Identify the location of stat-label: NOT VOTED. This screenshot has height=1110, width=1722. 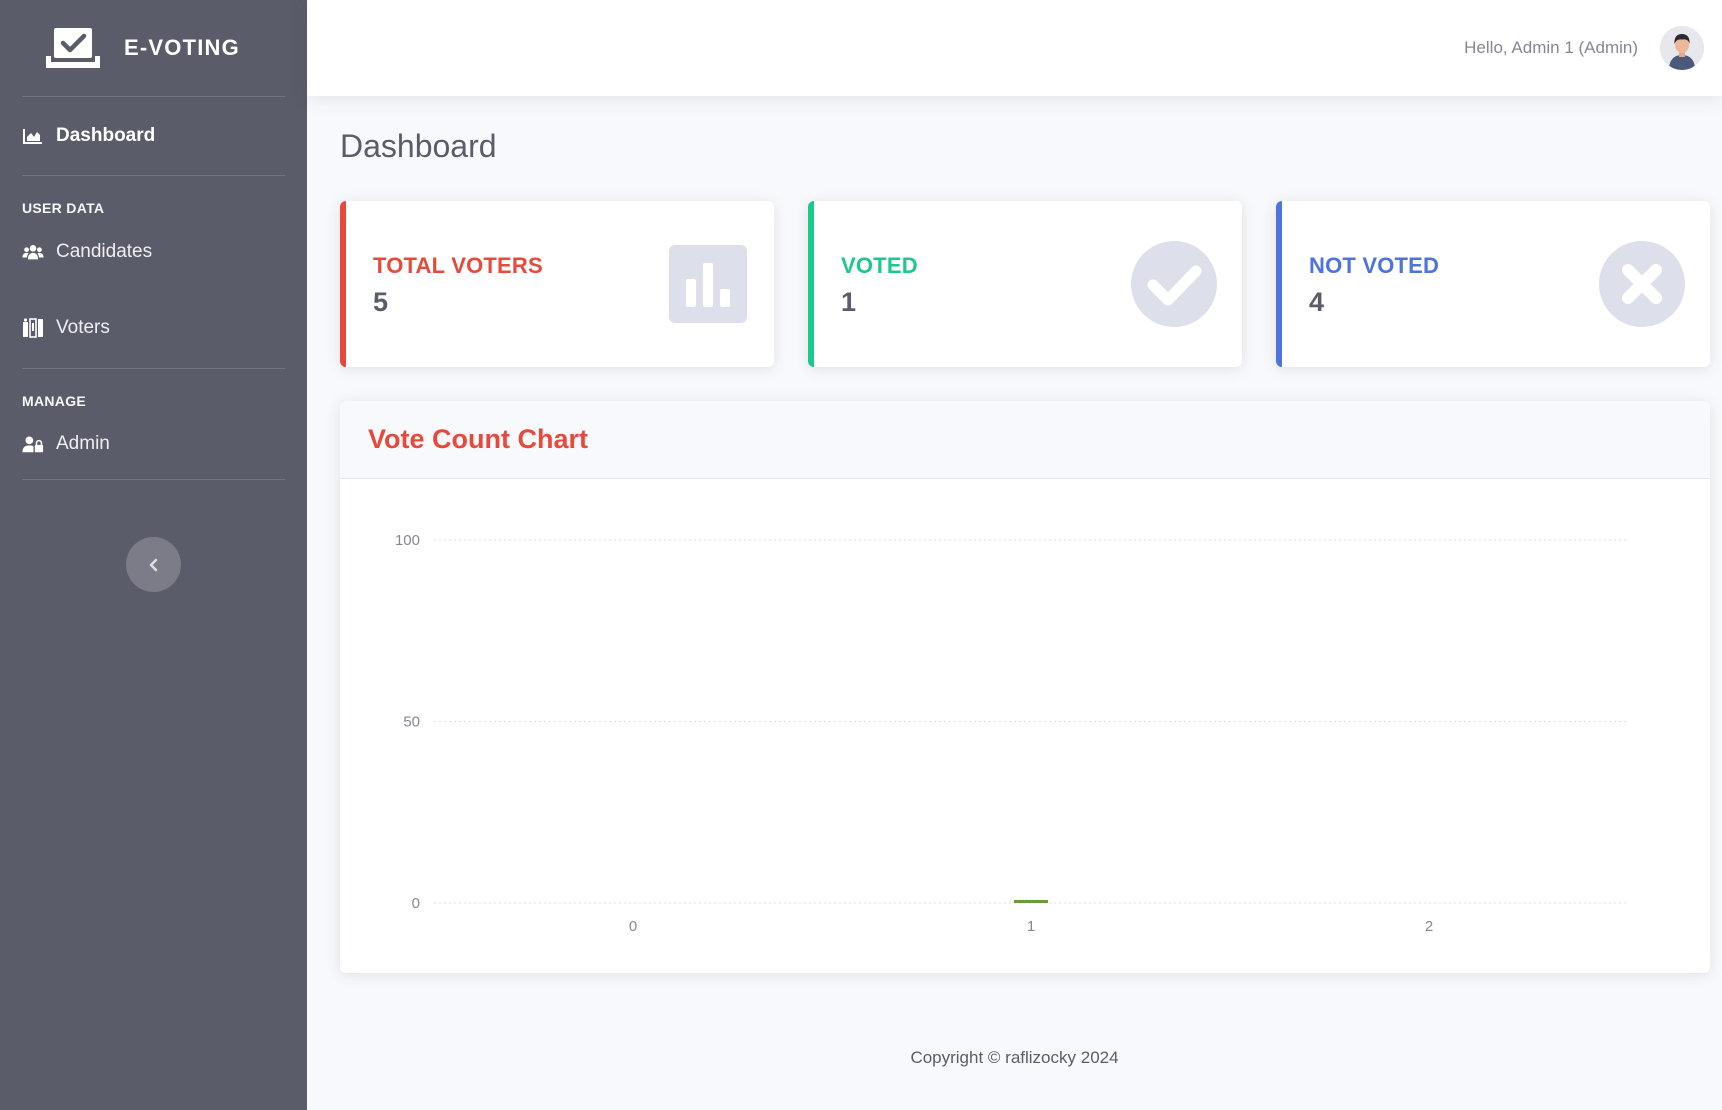
(1374, 265).